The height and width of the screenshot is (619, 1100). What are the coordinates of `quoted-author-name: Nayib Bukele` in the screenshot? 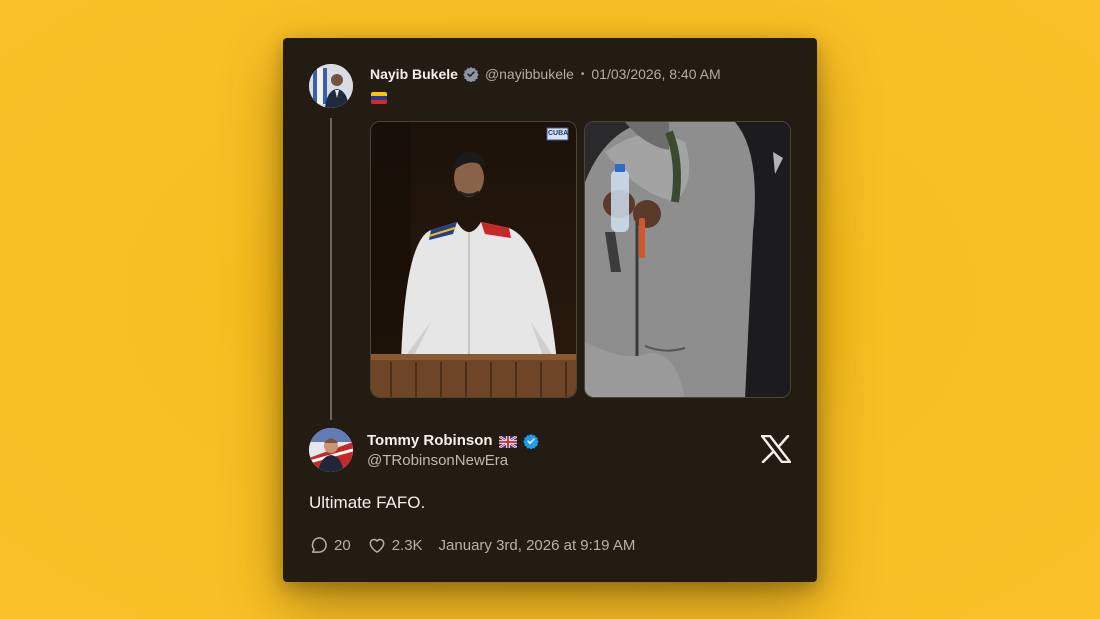 It's located at (414, 74).